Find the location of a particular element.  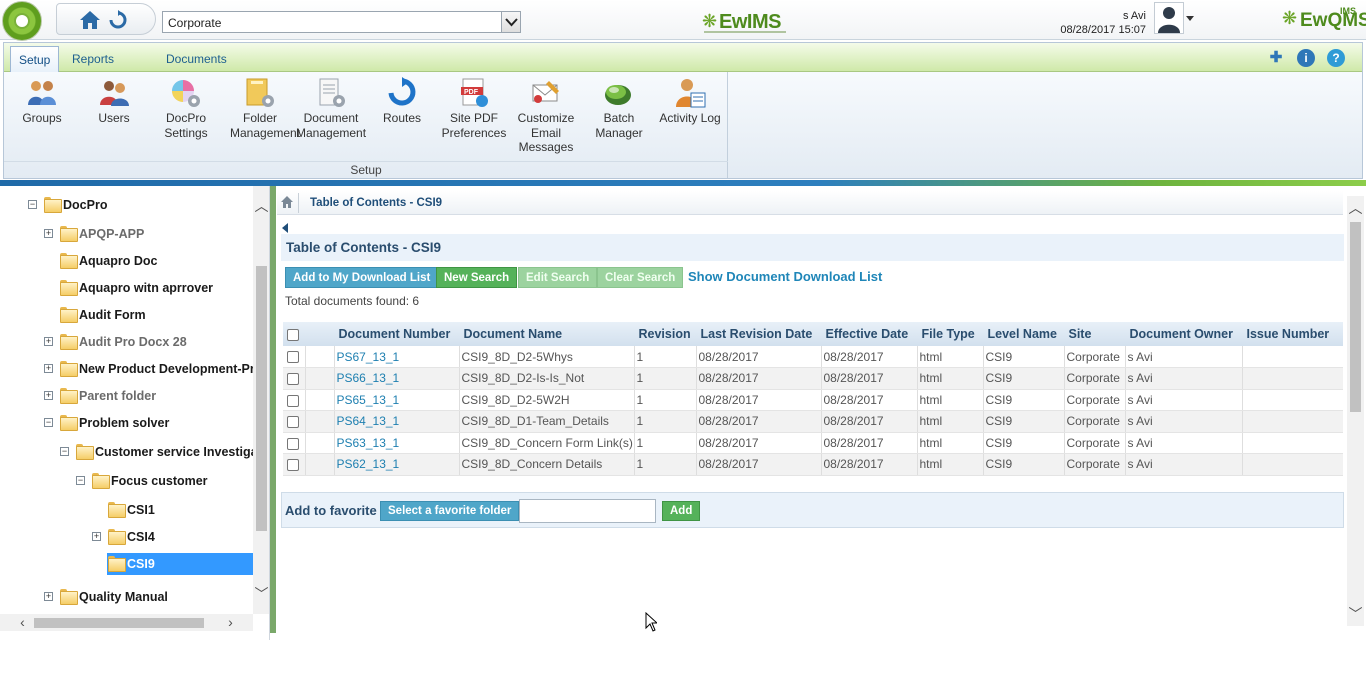

document-number-link: PS62_13_1 is located at coordinates (396, 464).